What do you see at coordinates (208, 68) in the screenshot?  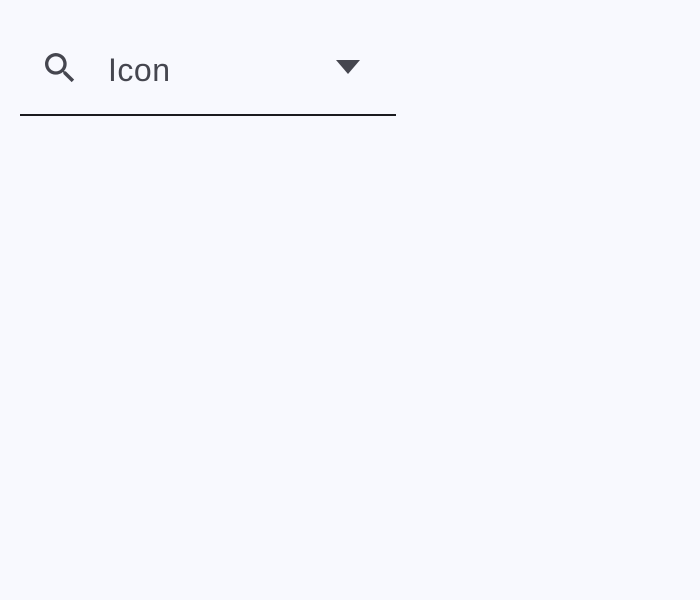 I see `icon-dropdown-field: Icon` at bounding box center [208, 68].